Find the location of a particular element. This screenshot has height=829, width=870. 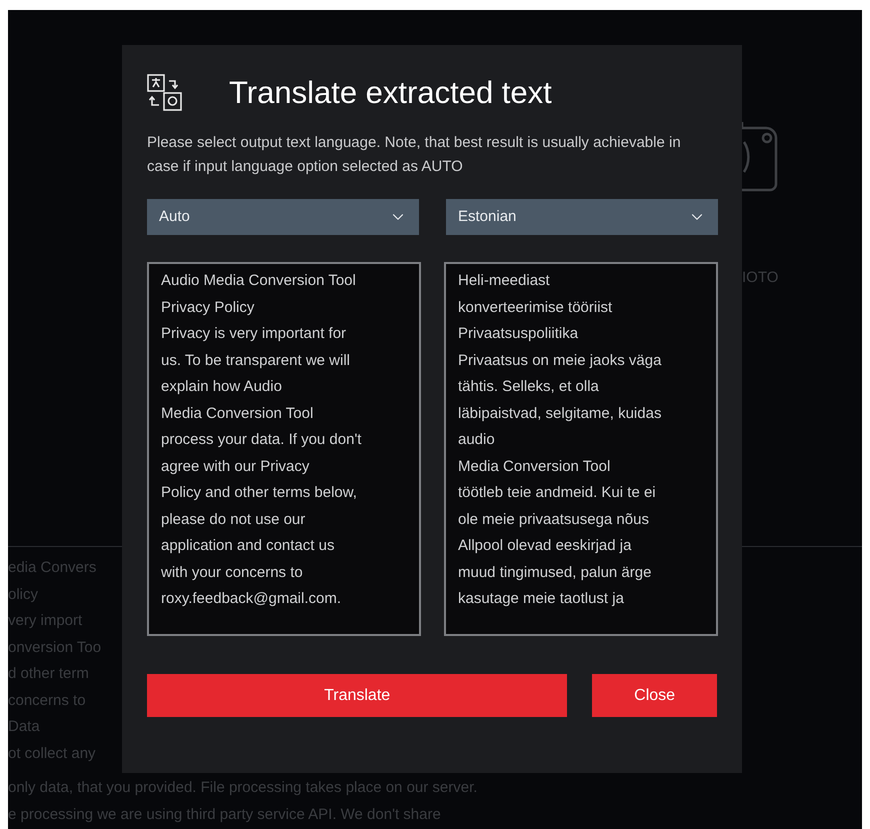

translate-icon is located at coordinates (165, 93).